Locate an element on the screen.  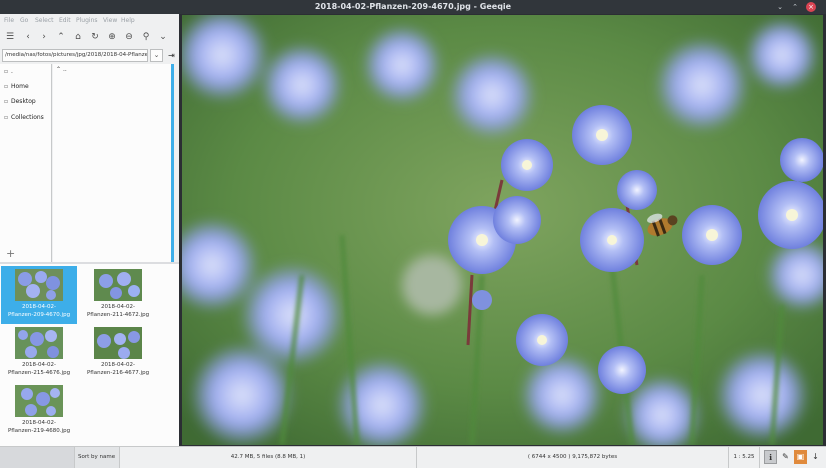
color-profile-icon: ▣ is located at coordinates (800, 457).